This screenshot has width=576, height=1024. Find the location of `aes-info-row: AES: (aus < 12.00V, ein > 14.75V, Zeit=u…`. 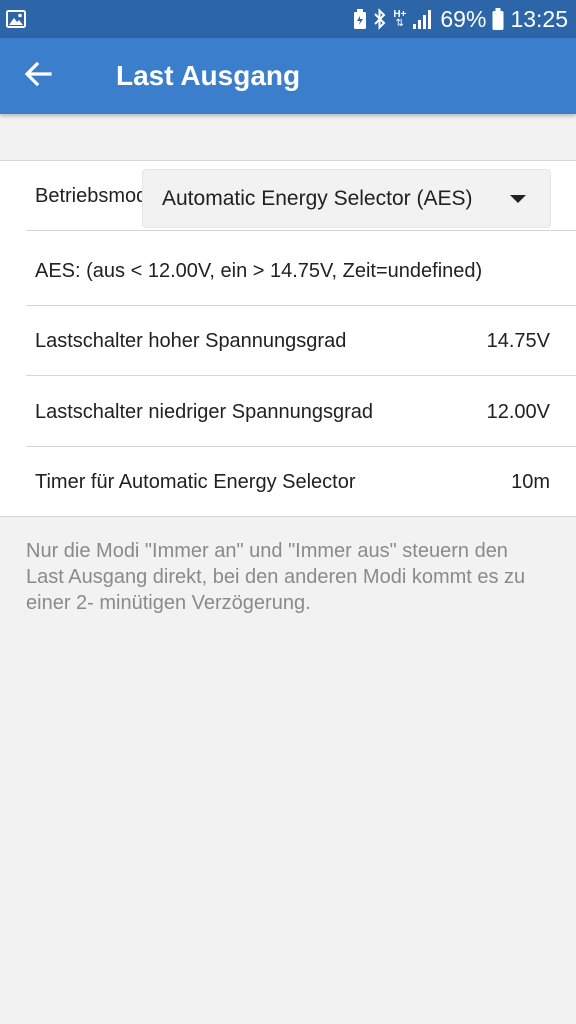

aes-info-row: AES: (aus < 12.00V, ein > 14.75V, Zeit=u… is located at coordinates (301, 271).